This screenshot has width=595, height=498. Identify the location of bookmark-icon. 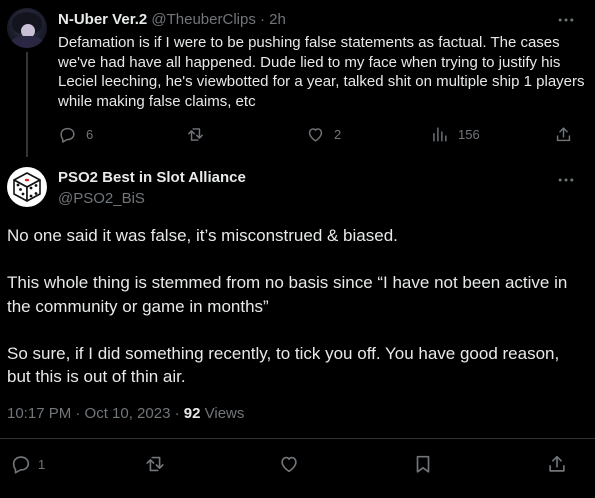
(423, 464).